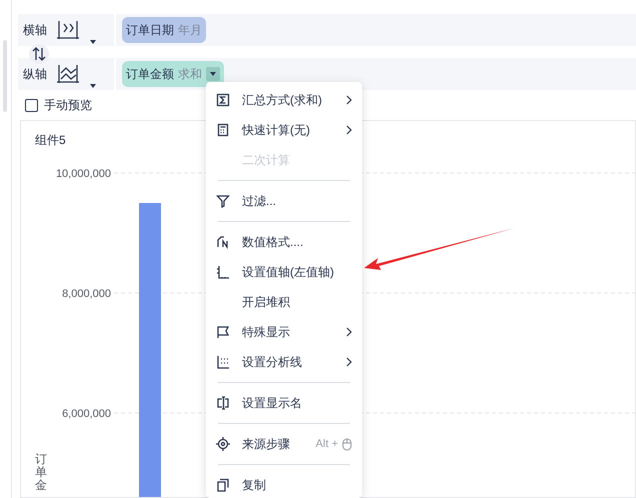 This screenshot has height=498, width=636. What do you see at coordinates (68, 74) in the screenshot?
I see `line-chart-icon` at bounding box center [68, 74].